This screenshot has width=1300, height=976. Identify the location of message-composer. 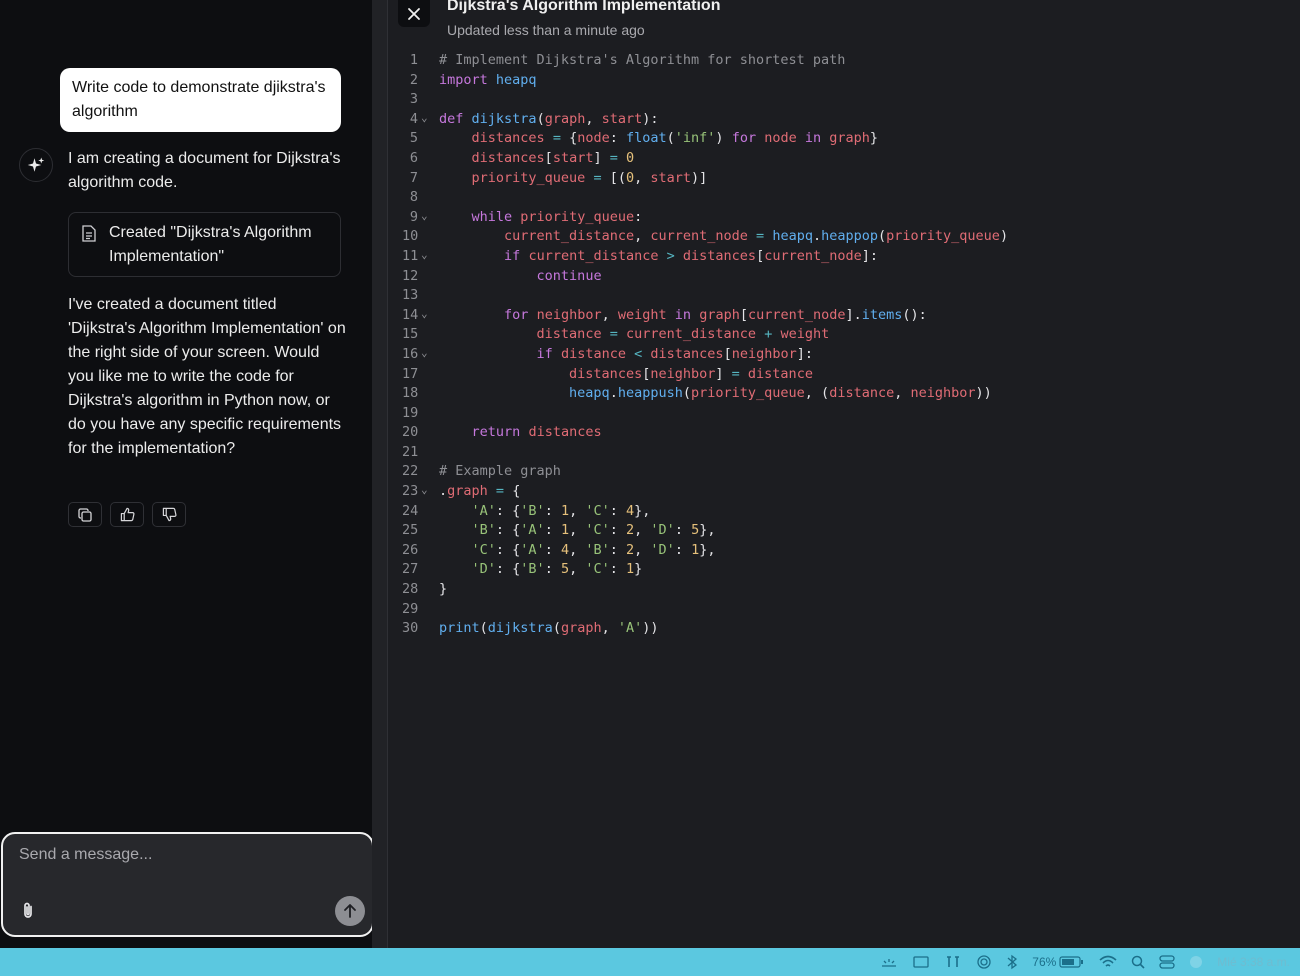
(187, 884).